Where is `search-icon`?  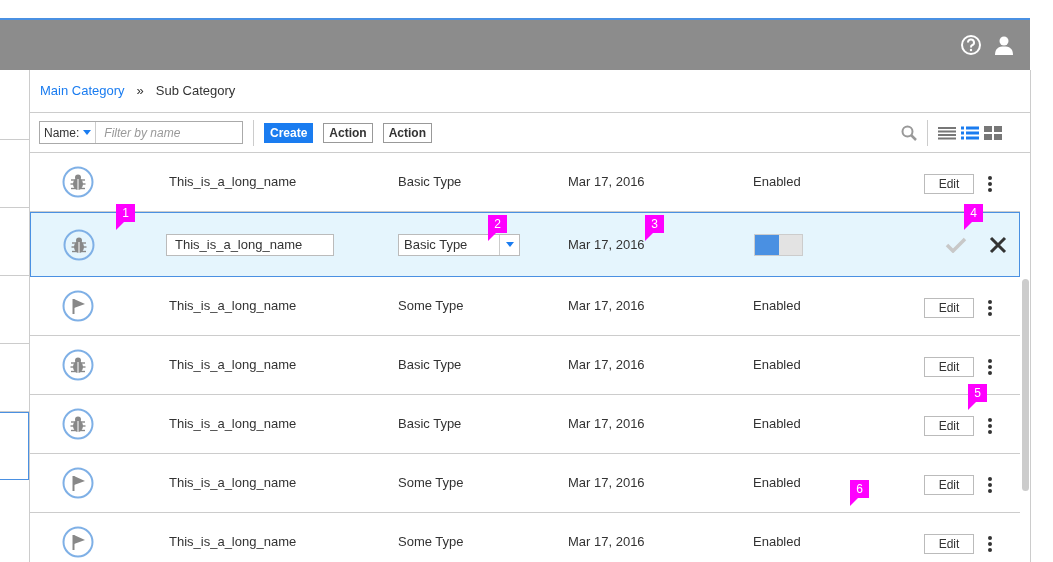 search-icon is located at coordinates (909, 132).